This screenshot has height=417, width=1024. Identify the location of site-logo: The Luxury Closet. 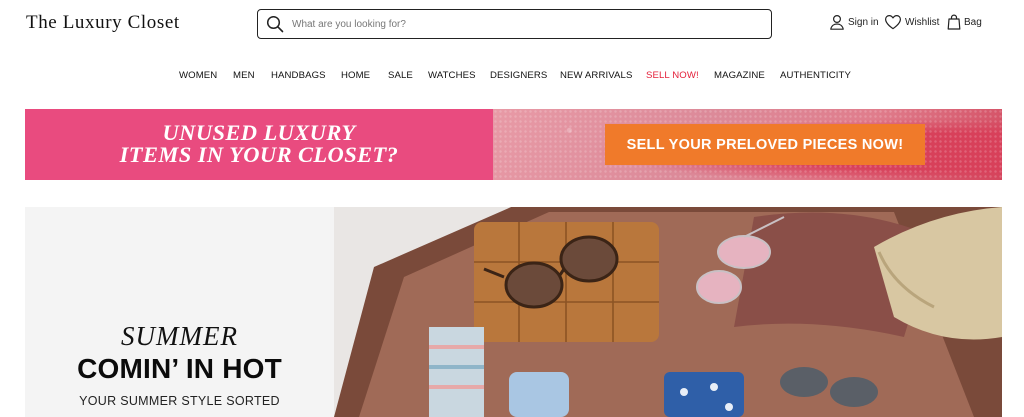
(103, 23).